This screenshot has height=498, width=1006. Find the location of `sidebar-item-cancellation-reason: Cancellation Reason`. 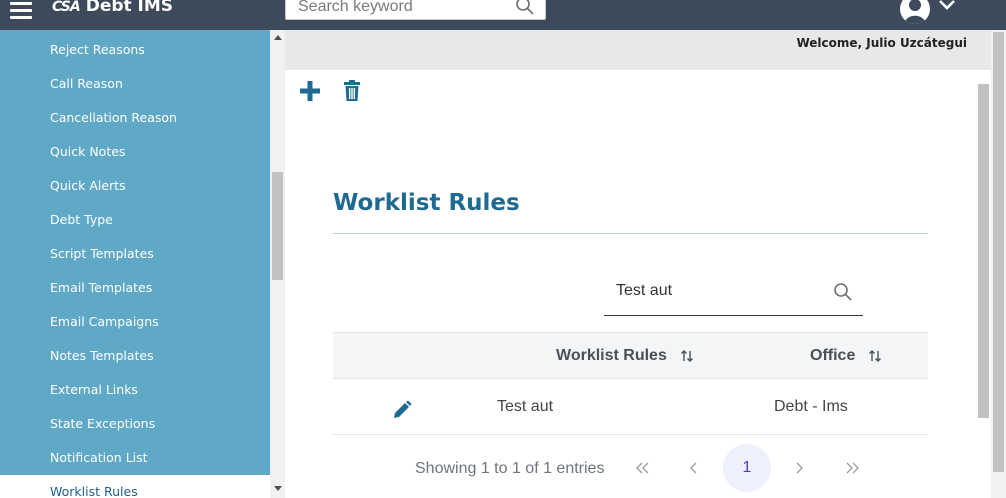

sidebar-item-cancellation-reason: Cancellation Reason is located at coordinates (135, 118).